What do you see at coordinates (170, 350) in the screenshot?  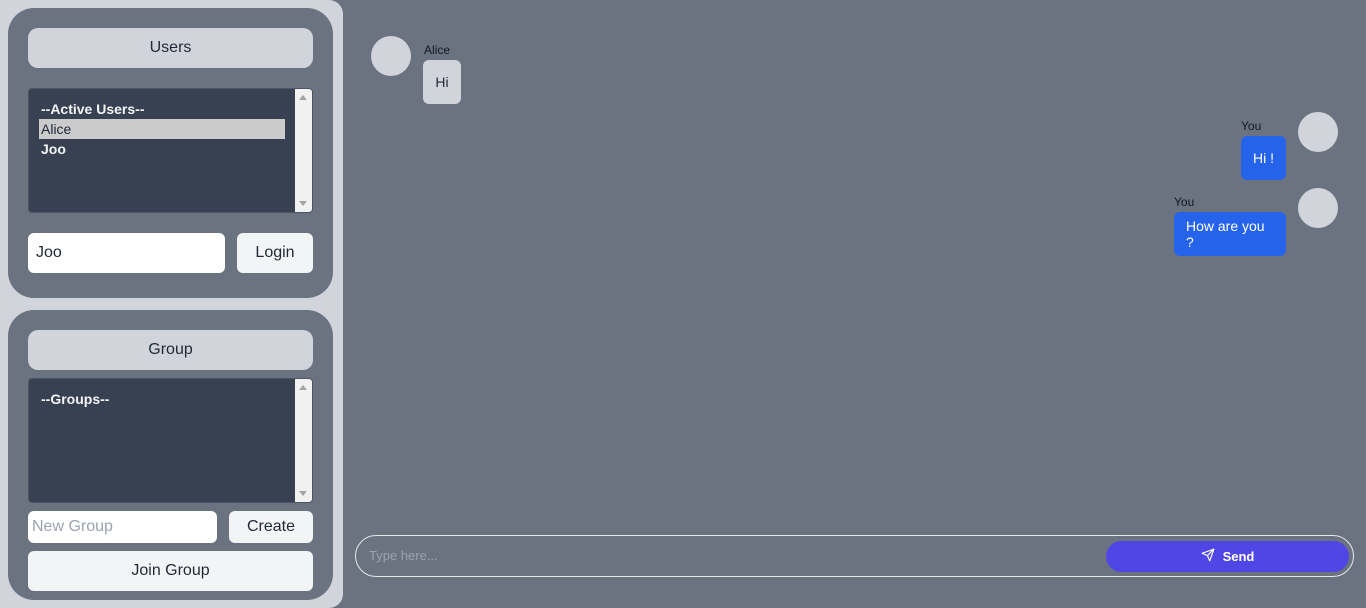 I see `group-header-button: Group` at bounding box center [170, 350].